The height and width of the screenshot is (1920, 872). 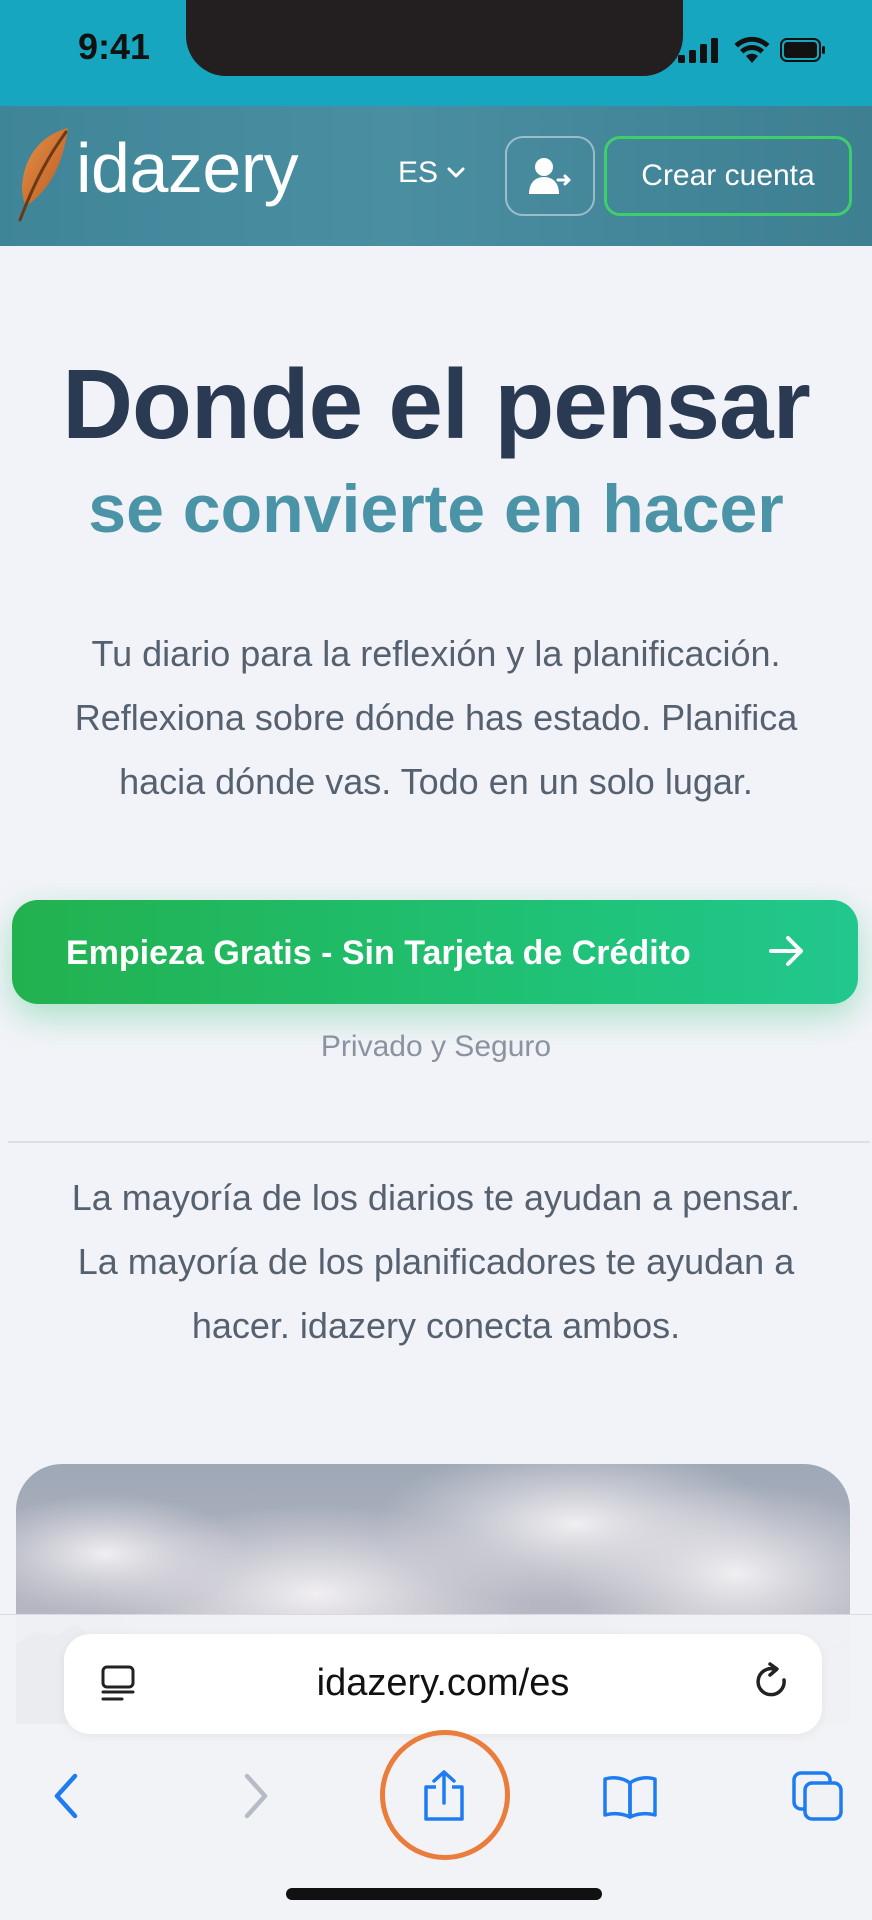 What do you see at coordinates (444, 1894) in the screenshot?
I see `home-indicator` at bounding box center [444, 1894].